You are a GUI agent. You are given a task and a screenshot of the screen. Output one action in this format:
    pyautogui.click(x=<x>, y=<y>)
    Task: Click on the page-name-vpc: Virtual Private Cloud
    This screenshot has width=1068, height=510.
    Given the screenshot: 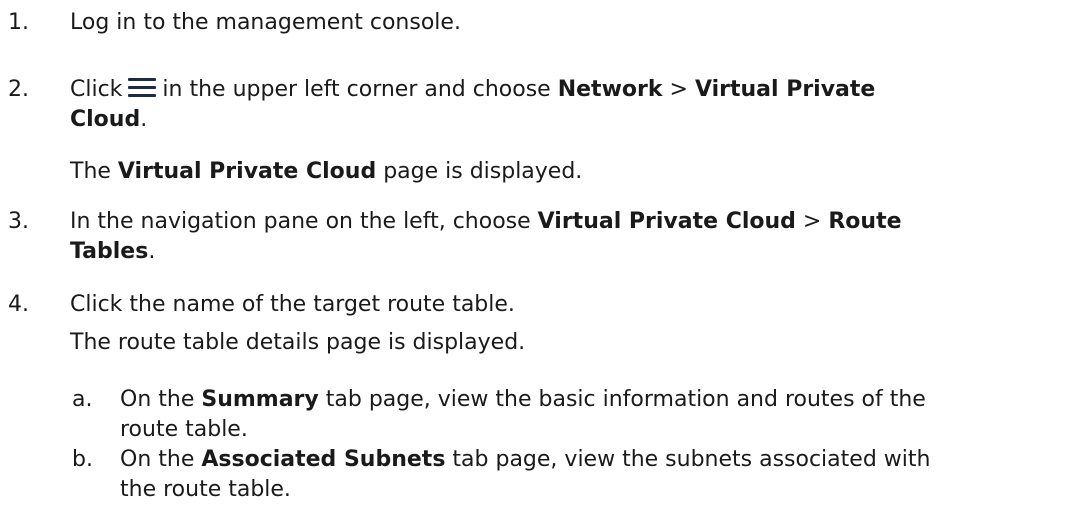 What is the action you would take?
    pyautogui.click(x=247, y=171)
    